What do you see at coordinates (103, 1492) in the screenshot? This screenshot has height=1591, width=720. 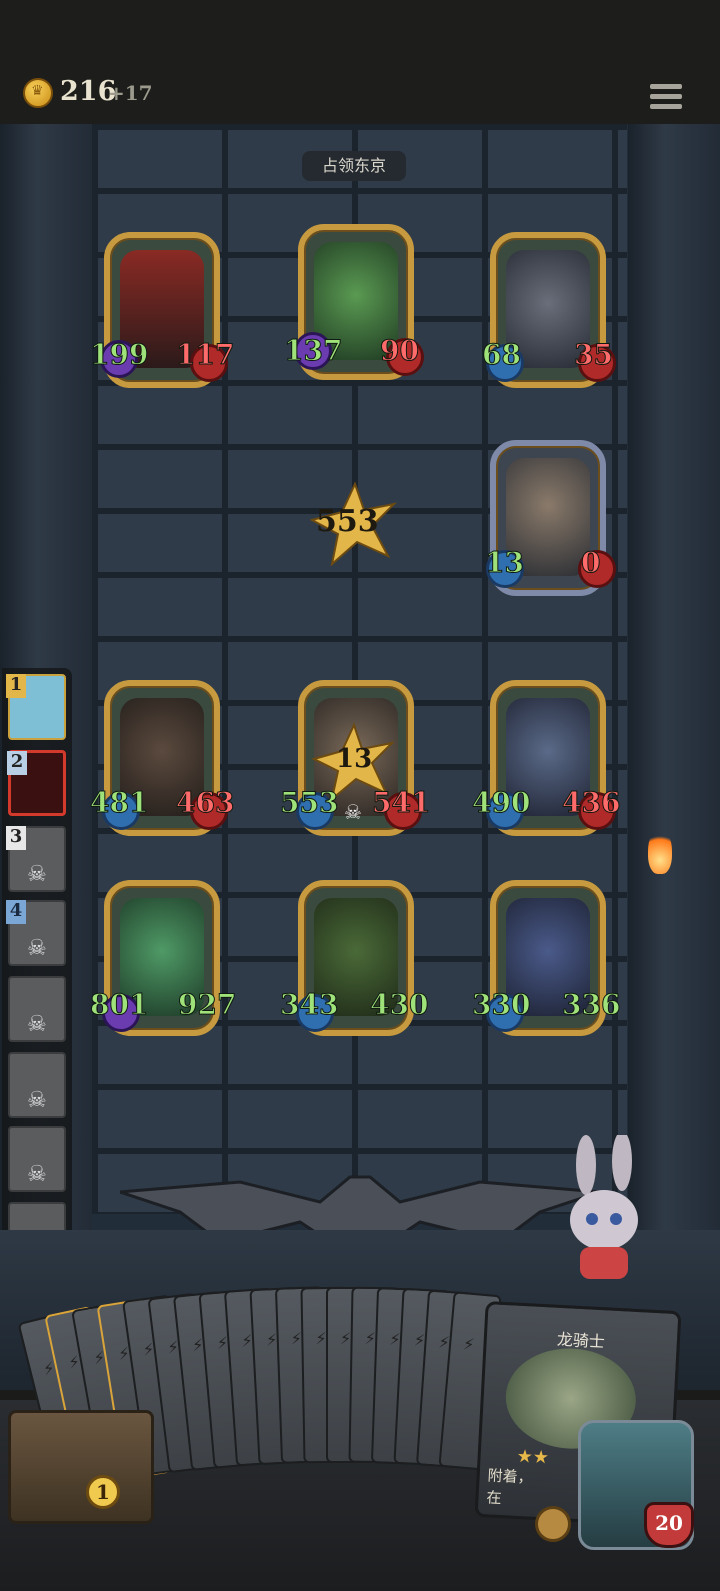 I see `chest-count: 1` at bounding box center [103, 1492].